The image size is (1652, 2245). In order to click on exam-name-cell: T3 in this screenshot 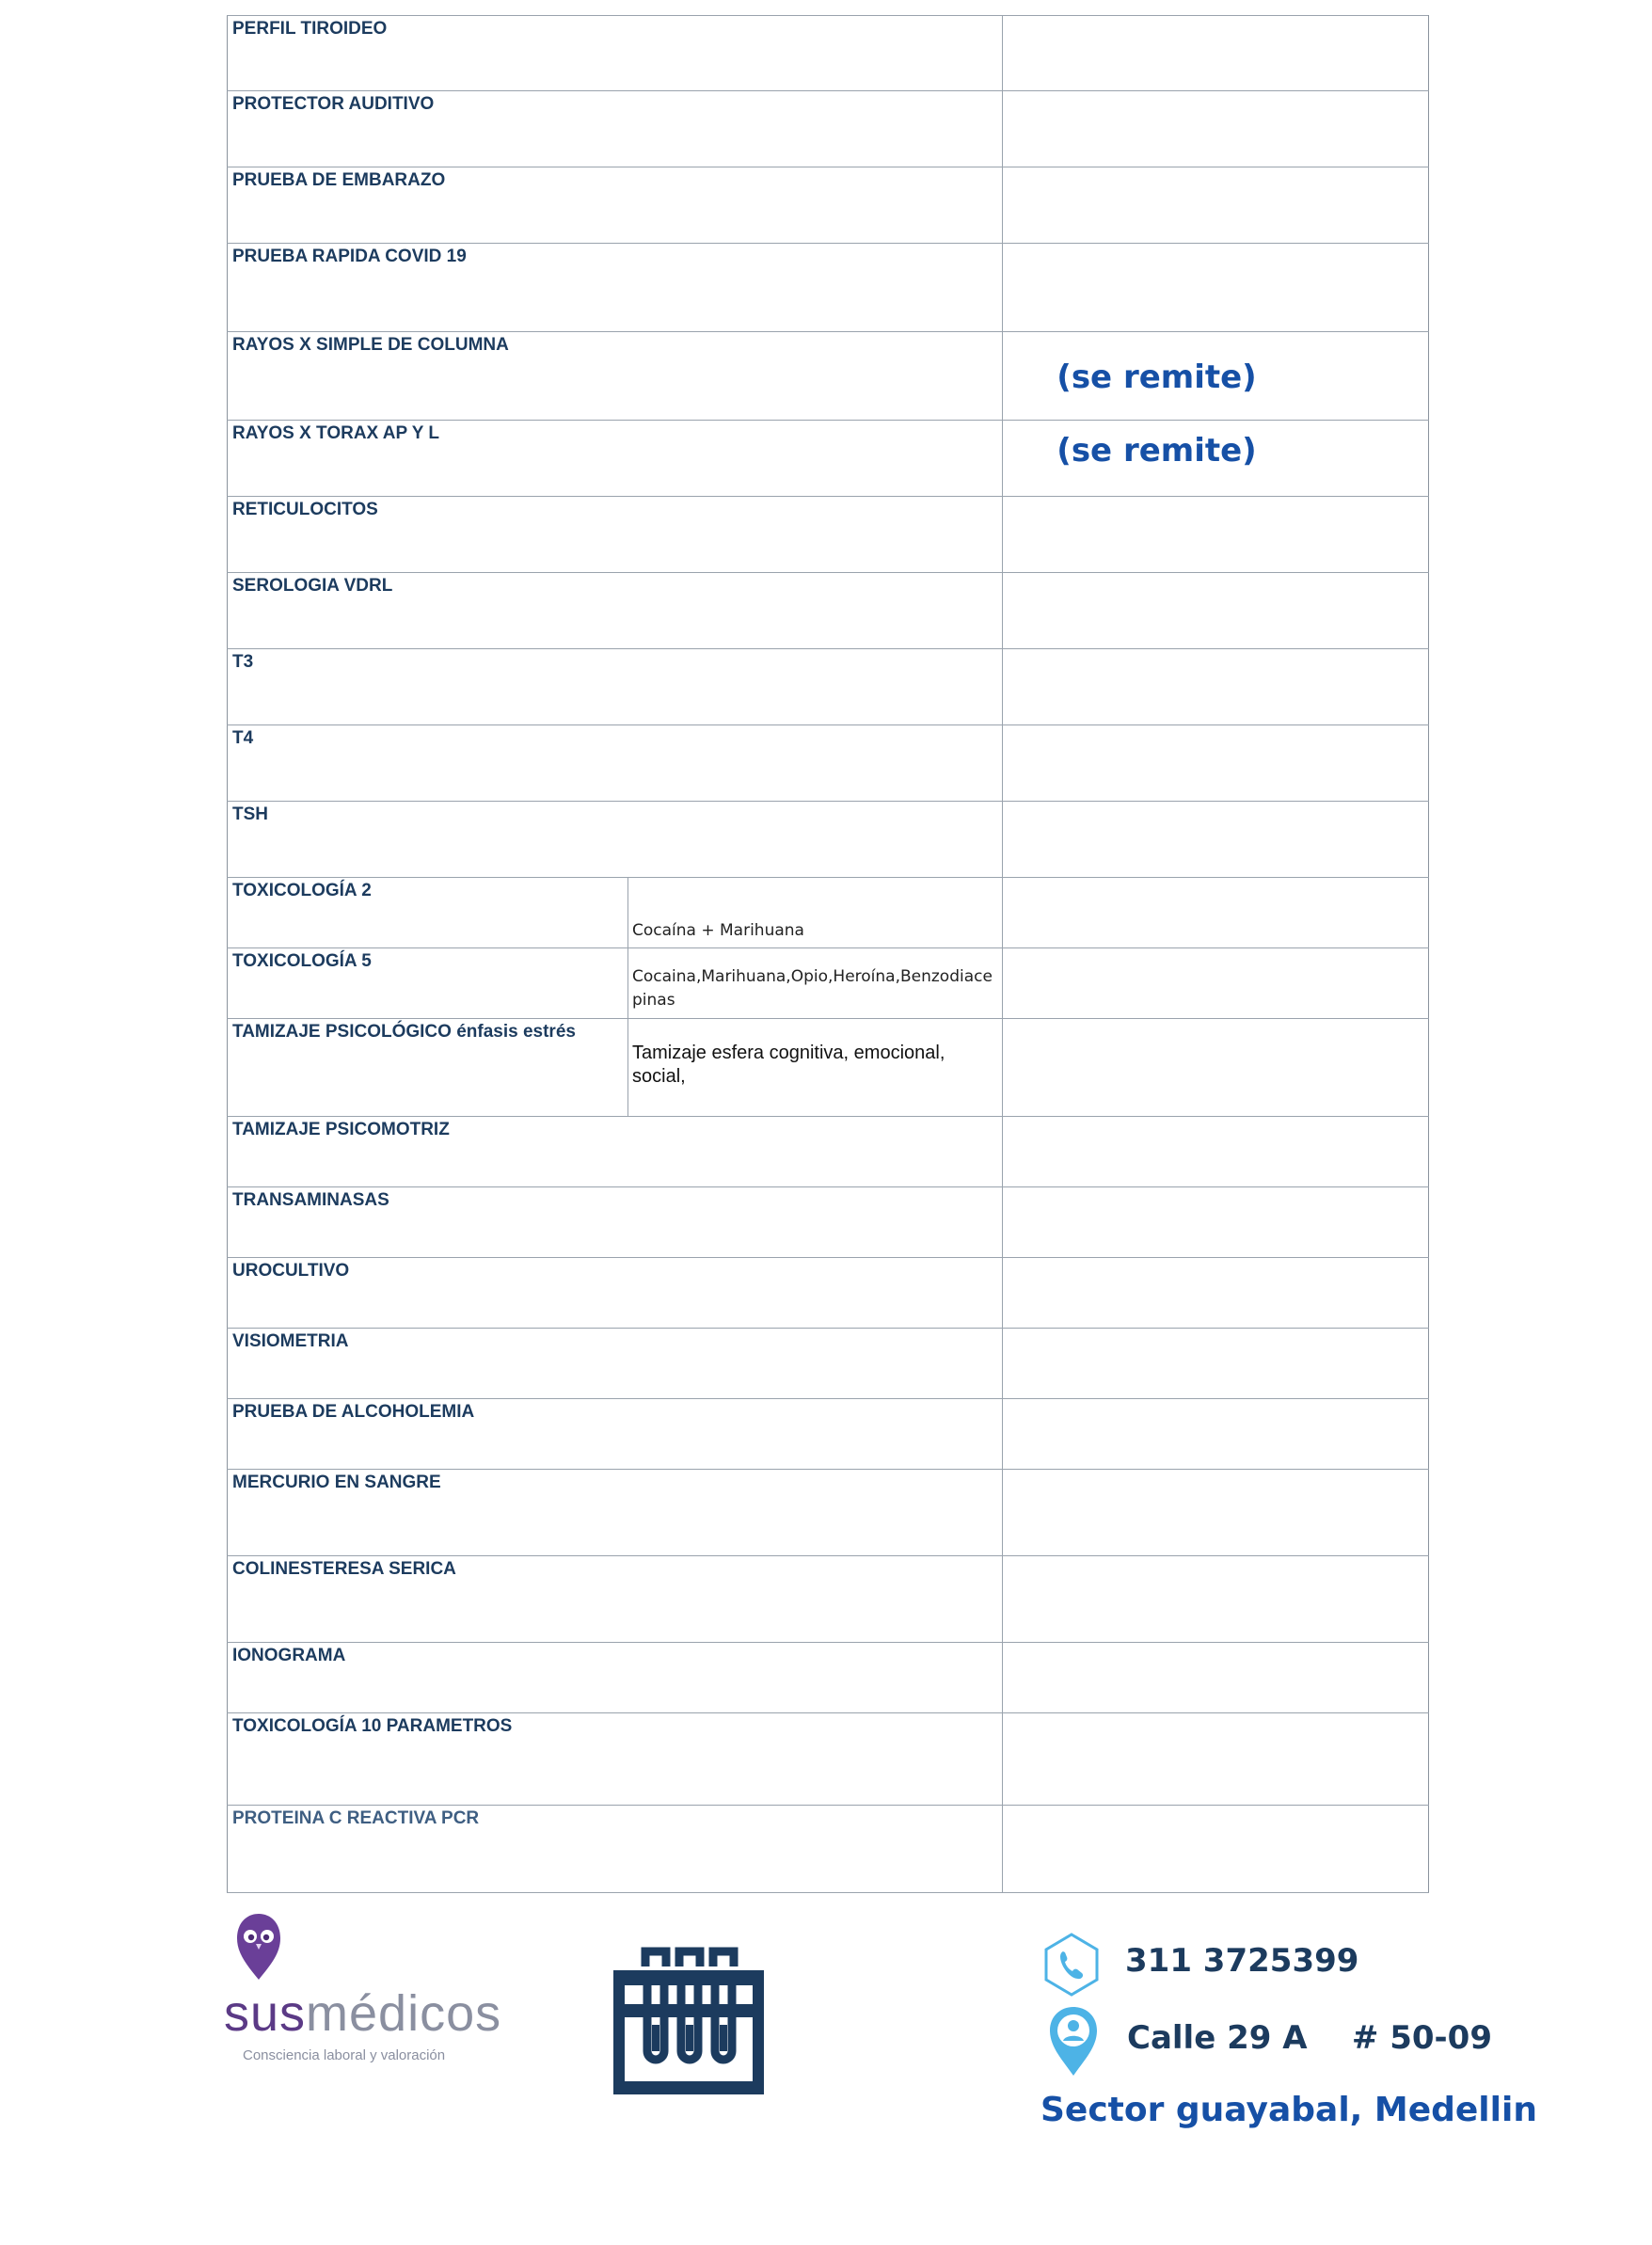, I will do `click(615, 686)`.